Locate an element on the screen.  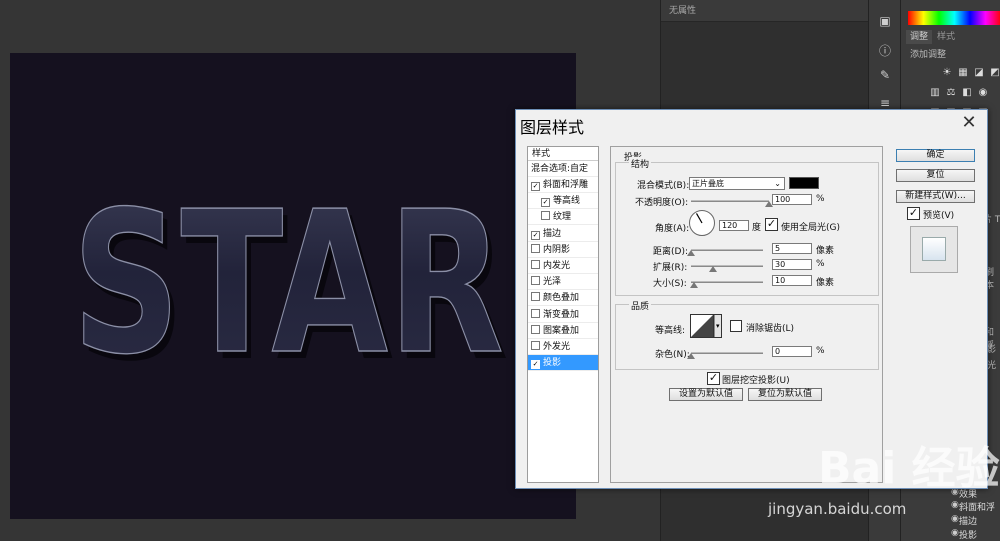
blend-options-item: 混合选项:自定 is located at coordinates (563, 169).